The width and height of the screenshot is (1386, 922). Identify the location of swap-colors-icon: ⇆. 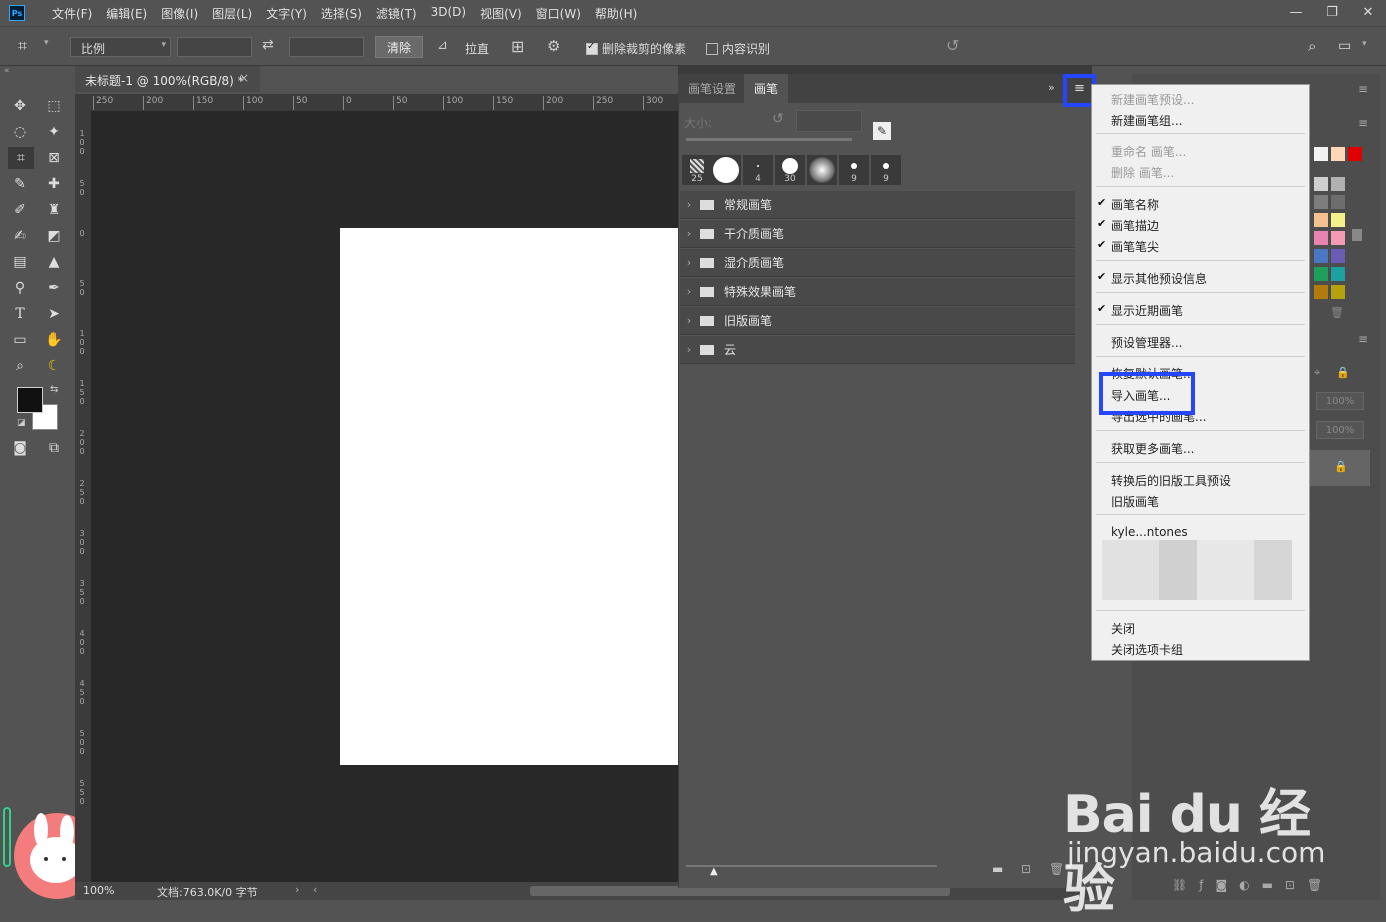
(54, 389).